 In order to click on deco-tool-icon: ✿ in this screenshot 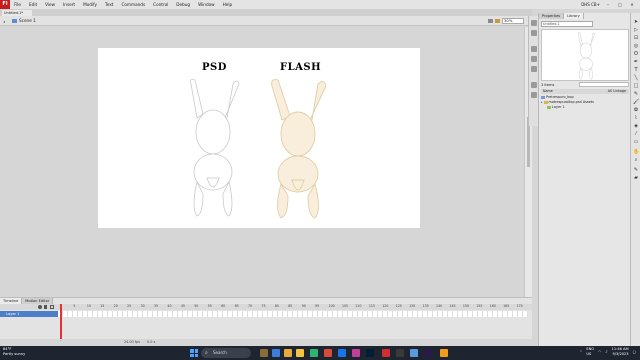, I will do `click(636, 110)`.